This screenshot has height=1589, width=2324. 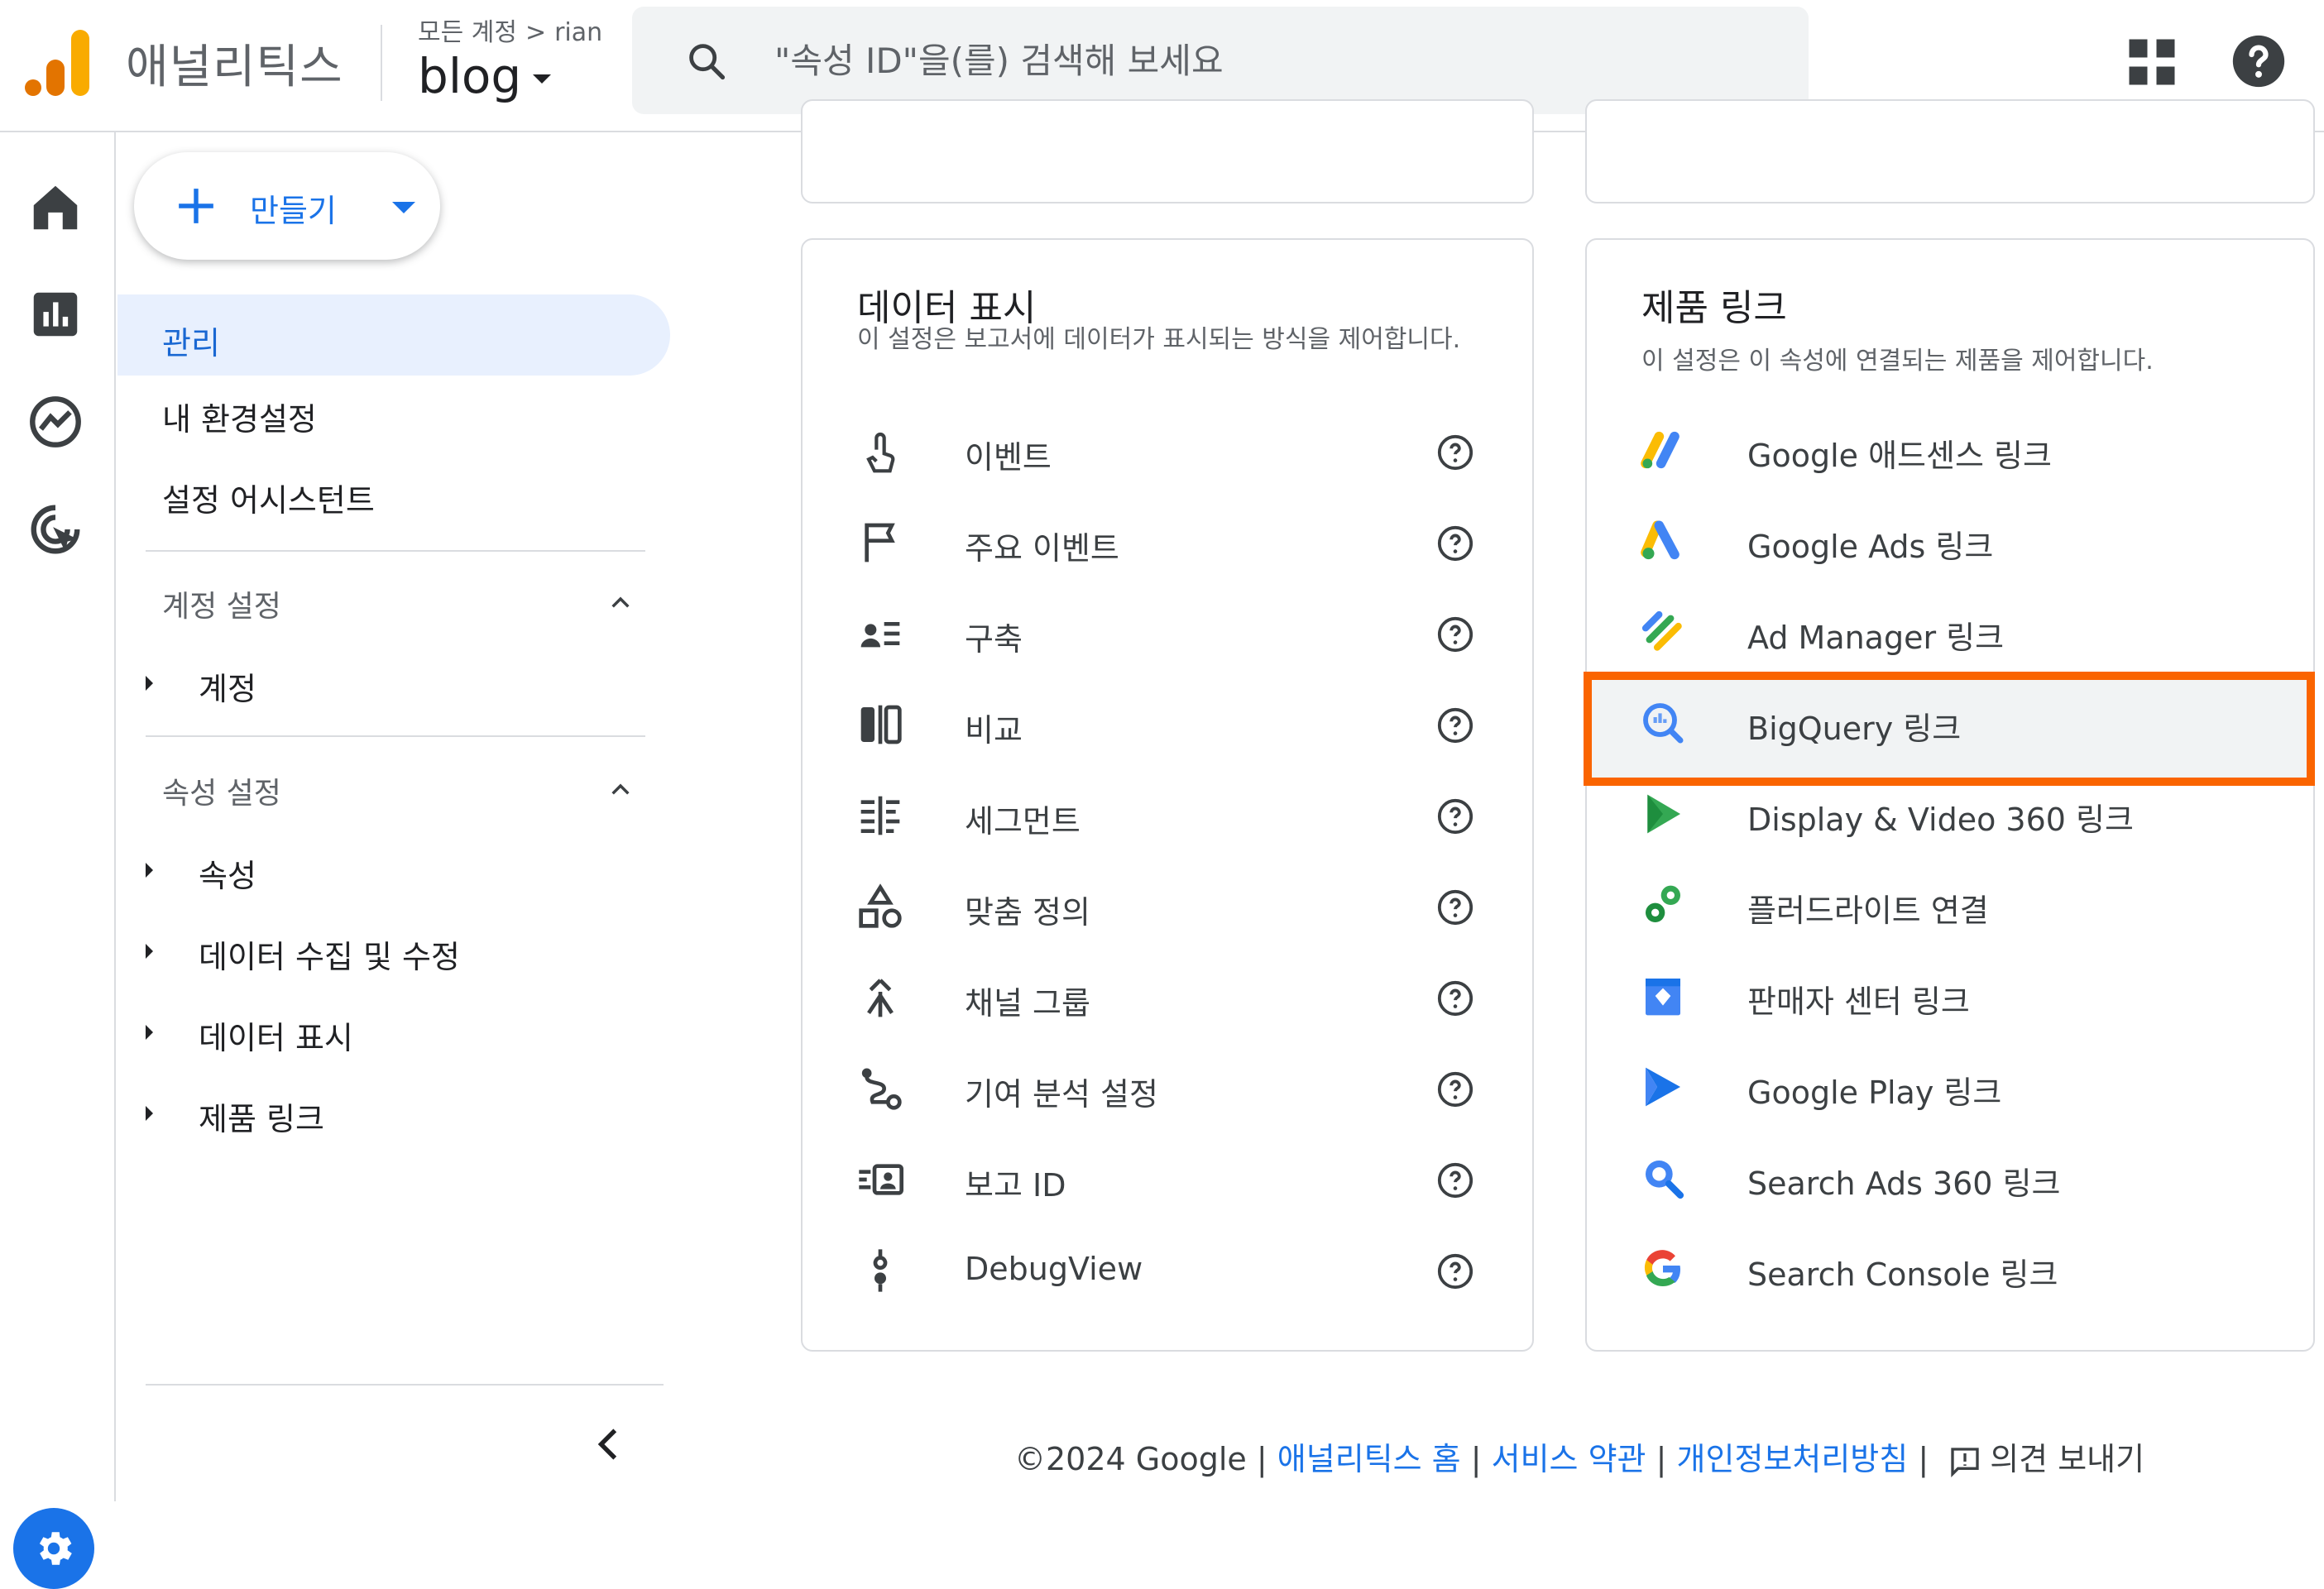 I want to click on row-label: 맞춤 정의, so click(x=1027, y=912).